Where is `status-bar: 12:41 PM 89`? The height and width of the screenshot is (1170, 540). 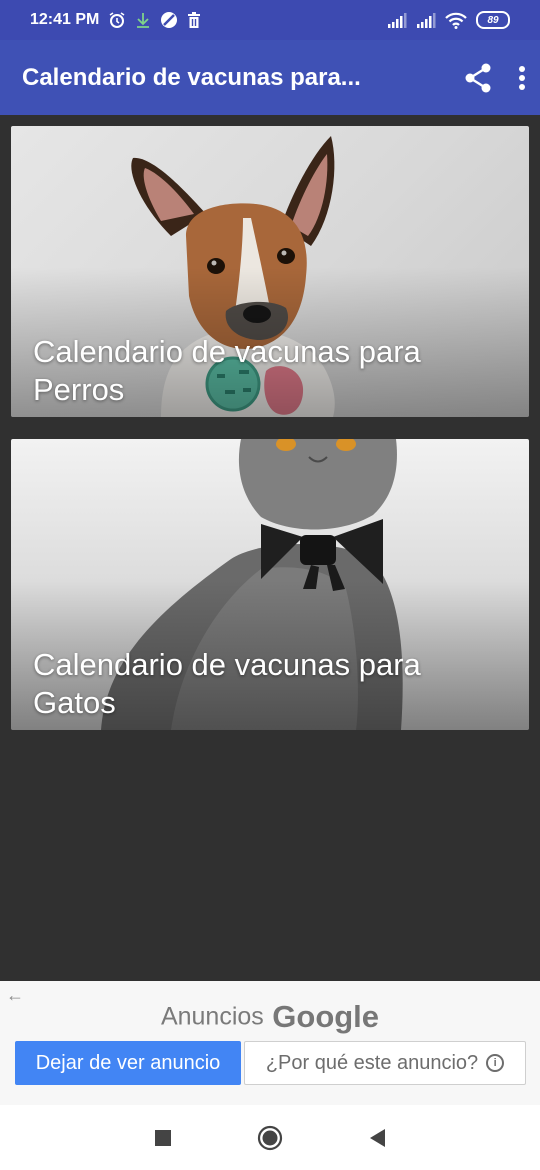
status-bar: 12:41 PM 89 is located at coordinates (270, 20).